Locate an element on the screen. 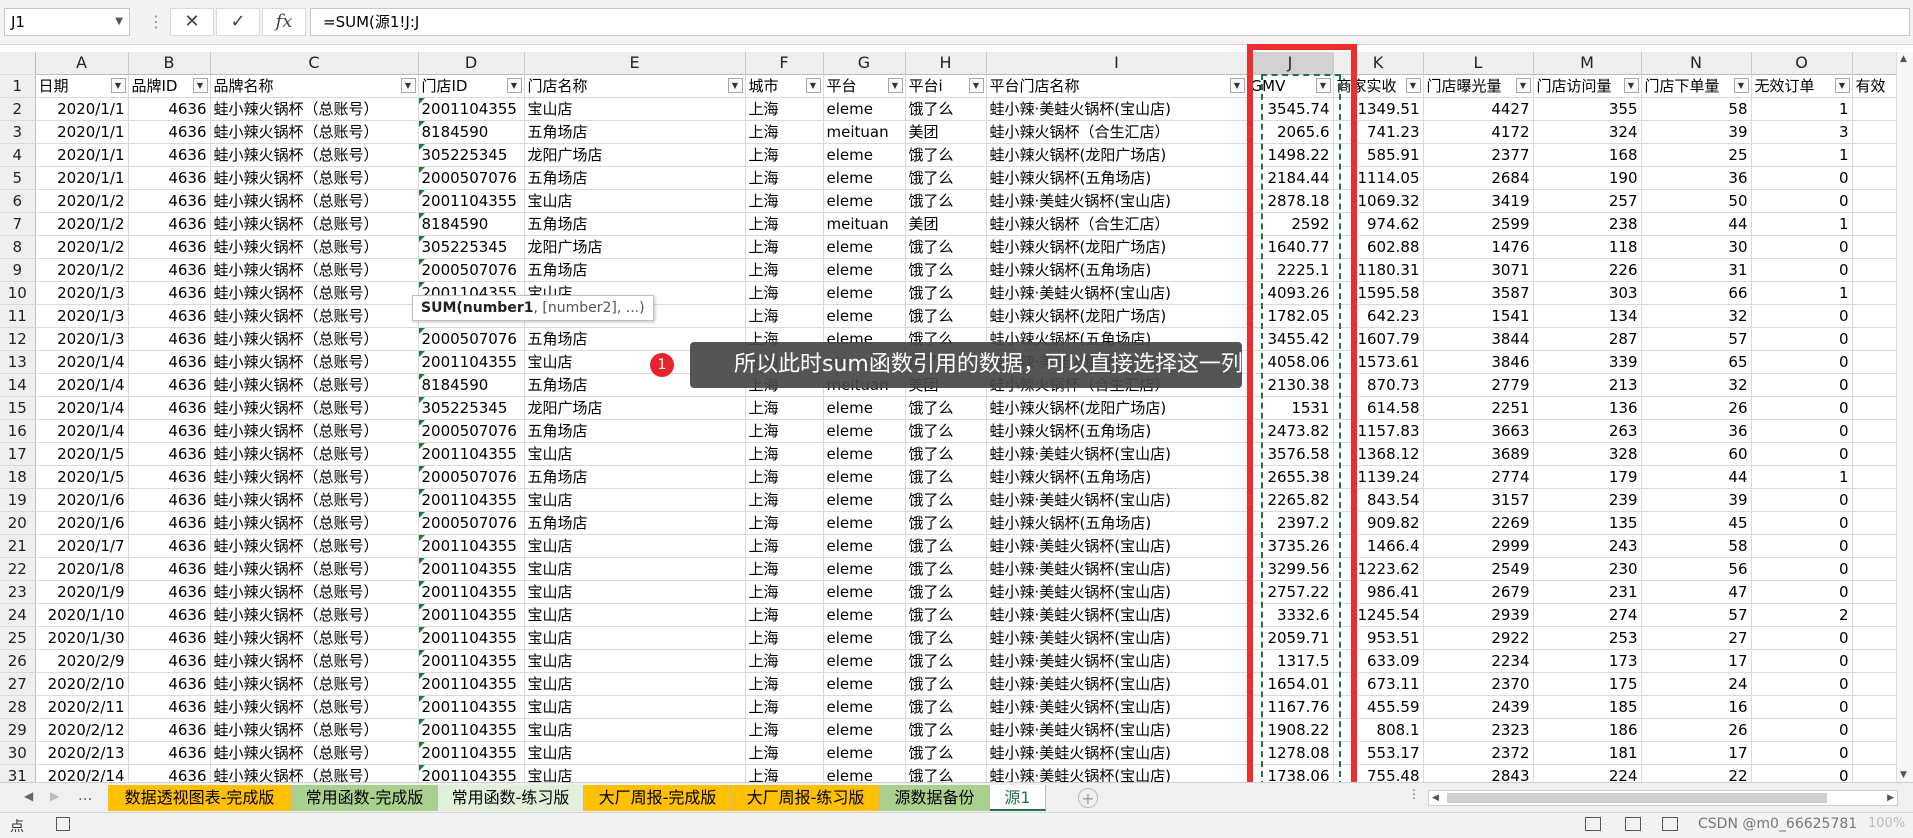  cell: 263 is located at coordinates (1587, 431).